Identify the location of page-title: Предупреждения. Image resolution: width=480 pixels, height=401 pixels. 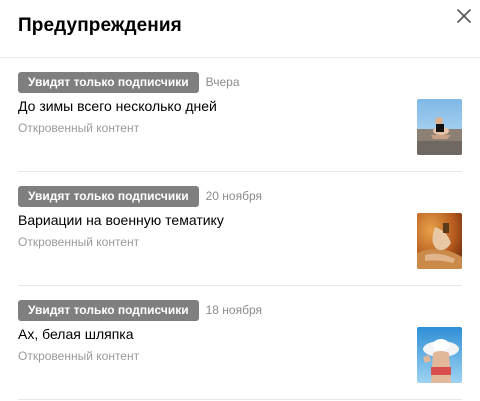
(100, 25).